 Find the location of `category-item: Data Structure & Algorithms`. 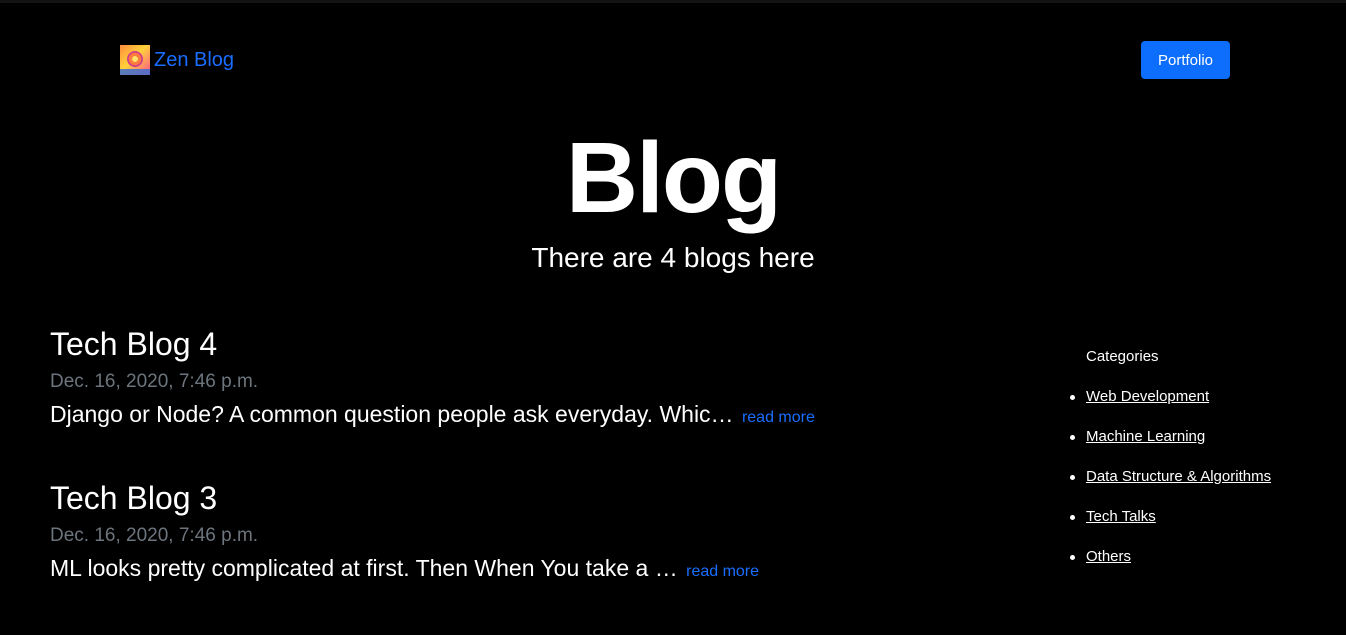

category-item: Data Structure & Algorithms is located at coordinates (1198, 486).